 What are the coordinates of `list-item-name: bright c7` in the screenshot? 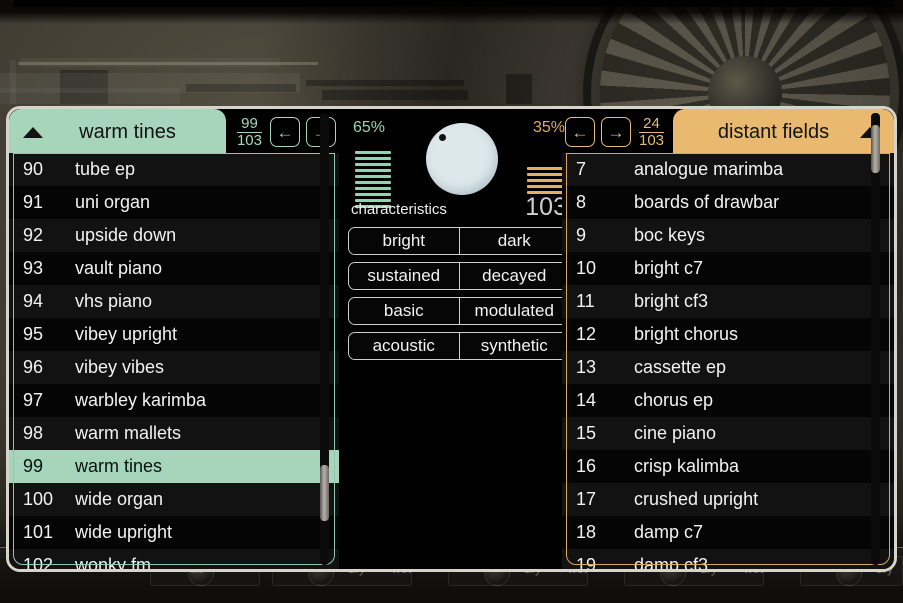 It's located at (669, 268).